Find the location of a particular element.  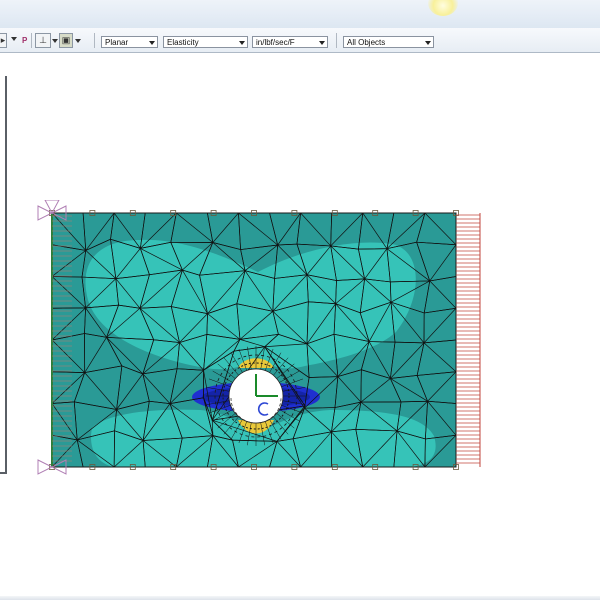

title-bar is located at coordinates (300, 14).